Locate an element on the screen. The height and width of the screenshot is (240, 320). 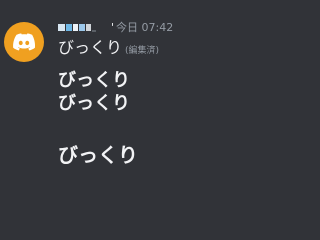
message-line: びっくり (編集済) is located at coordinates (108, 49).